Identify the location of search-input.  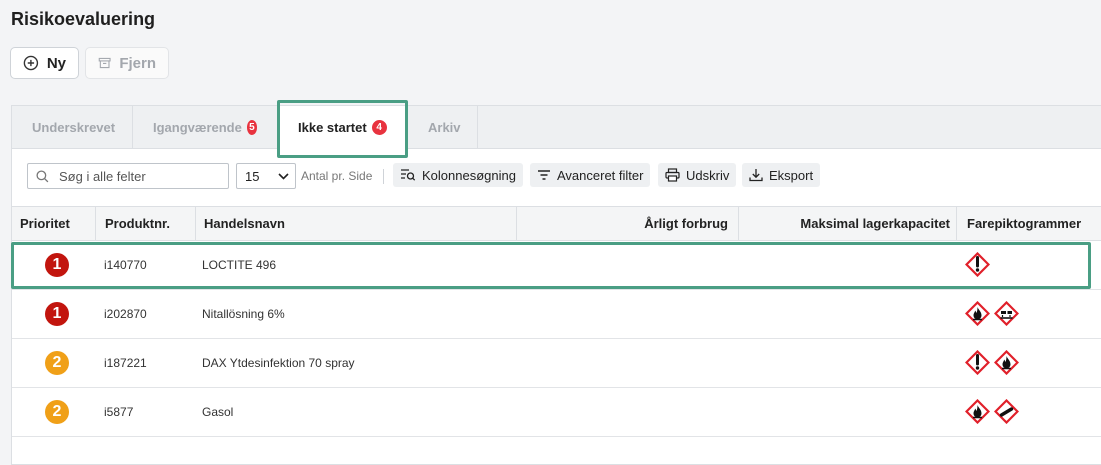
(139, 176).